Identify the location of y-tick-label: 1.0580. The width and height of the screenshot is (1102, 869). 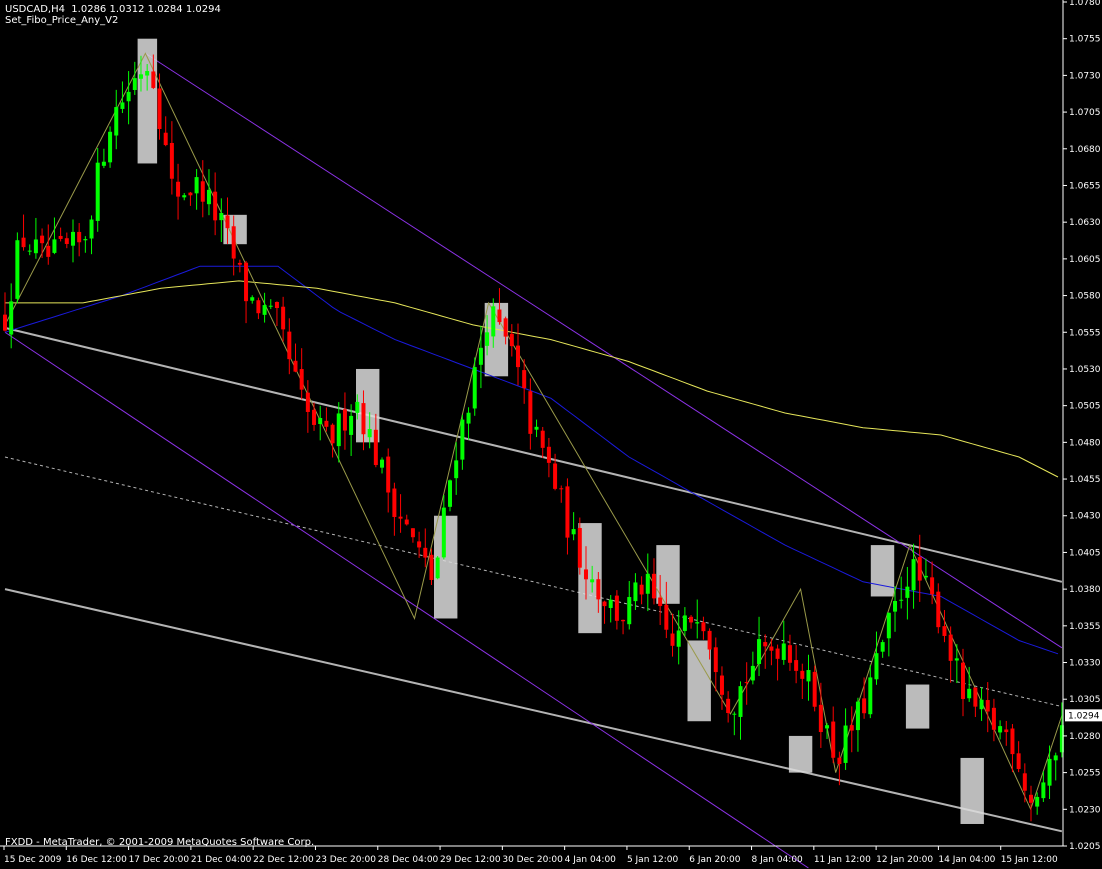
(1085, 297).